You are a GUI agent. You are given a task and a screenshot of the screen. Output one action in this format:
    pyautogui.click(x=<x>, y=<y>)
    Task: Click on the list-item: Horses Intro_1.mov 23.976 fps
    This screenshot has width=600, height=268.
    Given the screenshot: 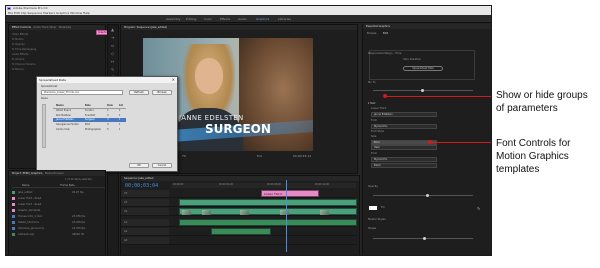 What is the action you would take?
    pyautogui.click(x=58, y=216)
    